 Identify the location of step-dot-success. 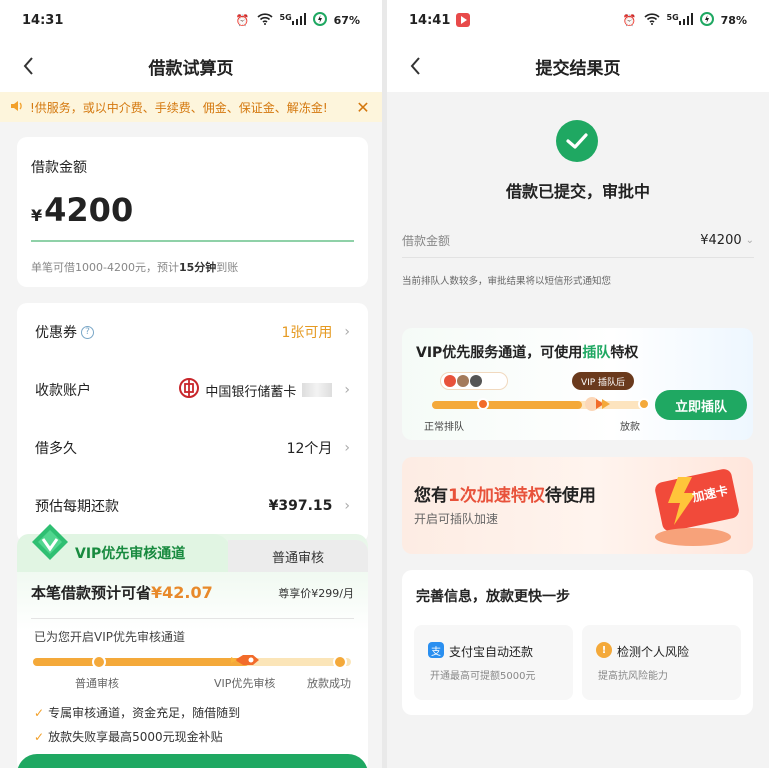
(340, 662).